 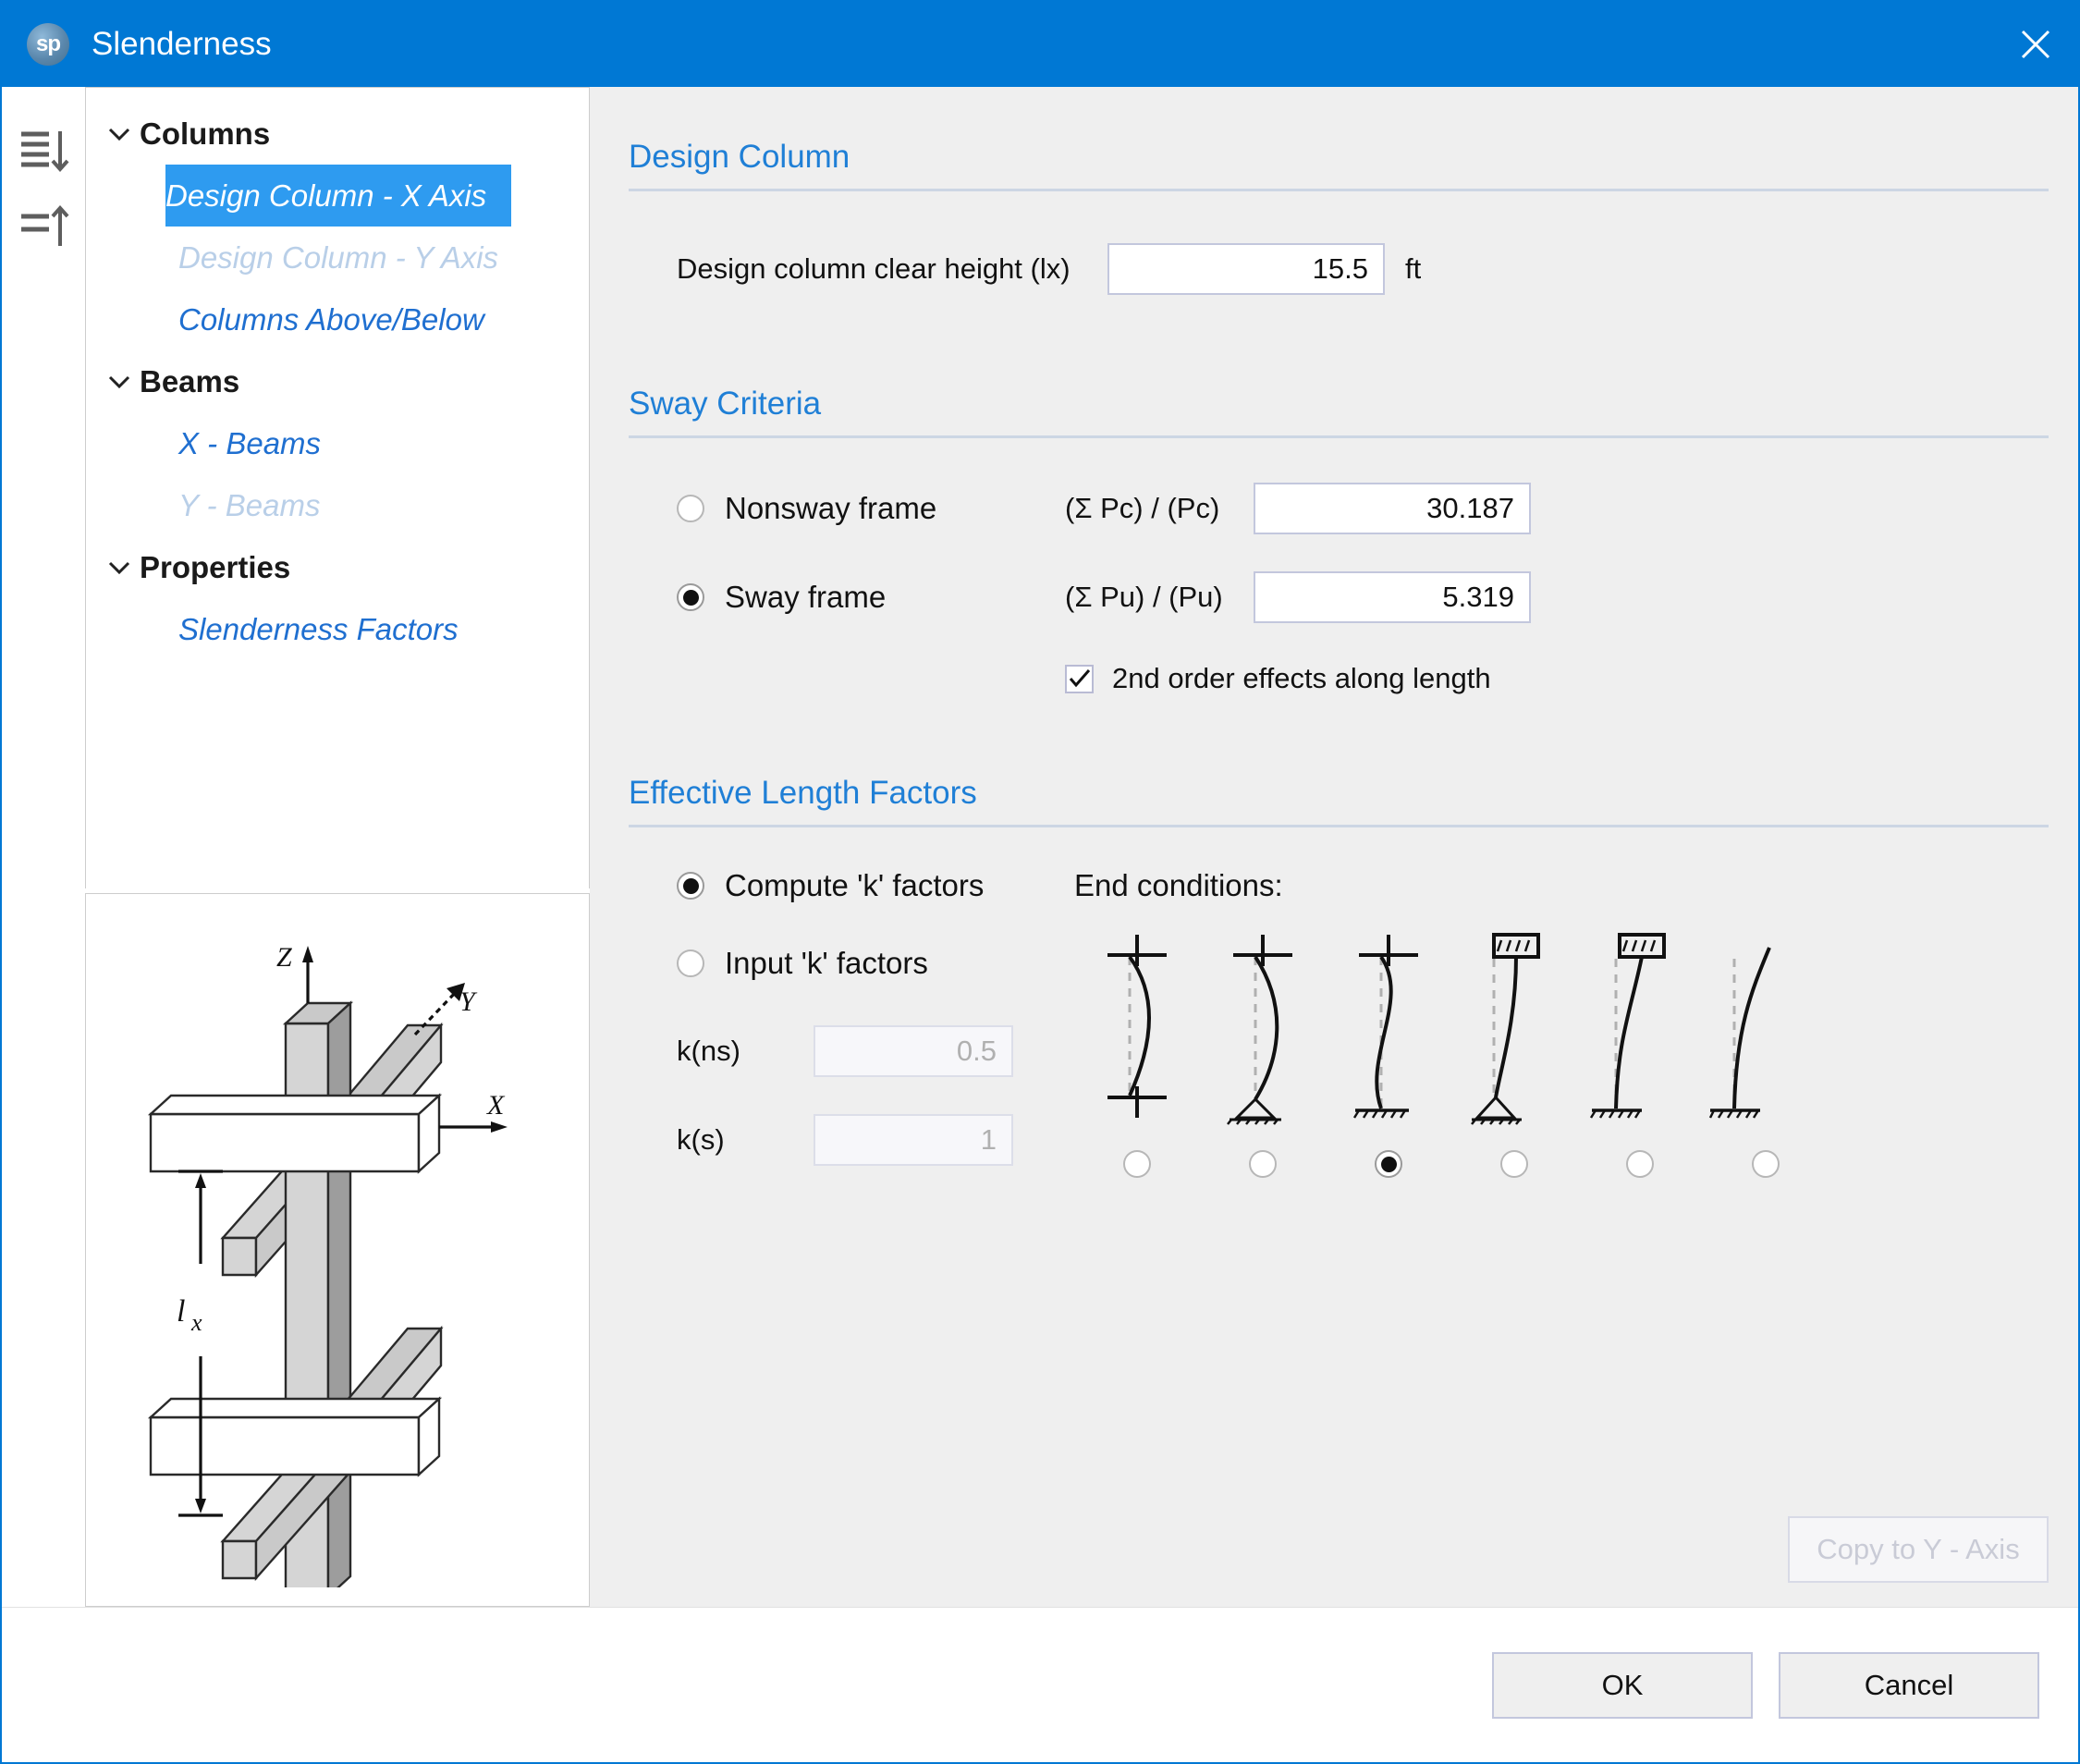 What do you see at coordinates (1339, 412) in the screenshot?
I see `section-sway-criteria: Sway Criteria` at bounding box center [1339, 412].